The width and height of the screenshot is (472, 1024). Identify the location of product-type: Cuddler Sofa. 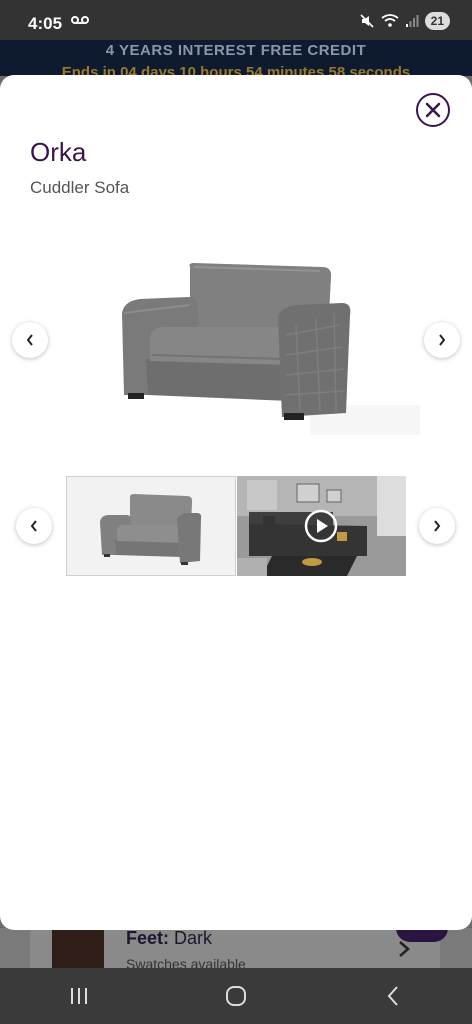
(80, 187).